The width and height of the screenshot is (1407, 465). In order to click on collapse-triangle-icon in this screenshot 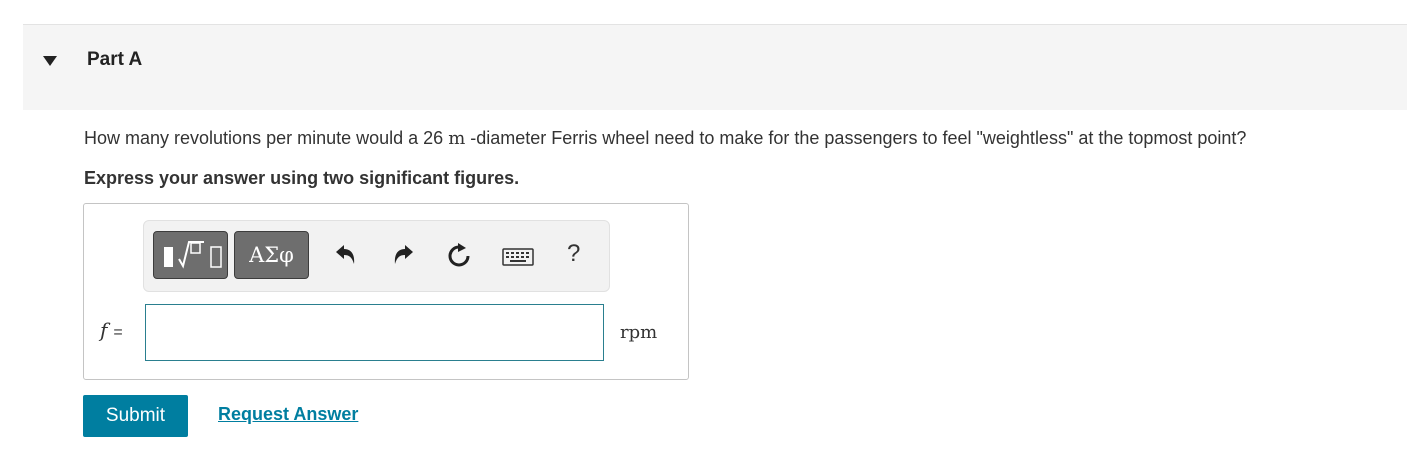, I will do `click(50, 61)`.